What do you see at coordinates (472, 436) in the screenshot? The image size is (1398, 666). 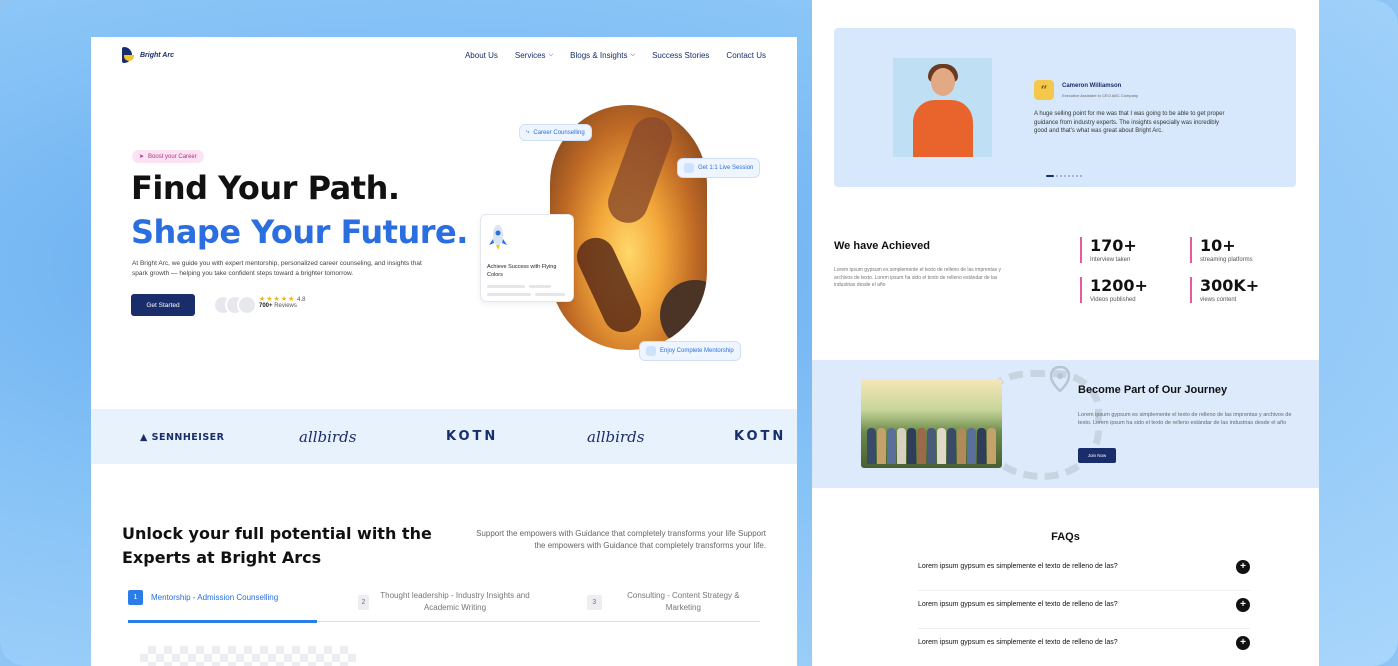 I see `kotn-logo: KOTN` at bounding box center [472, 436].